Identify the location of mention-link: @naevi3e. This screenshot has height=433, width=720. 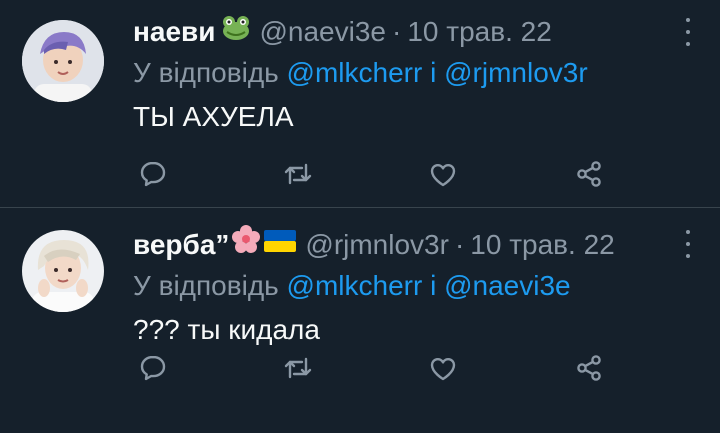
(507, 285).